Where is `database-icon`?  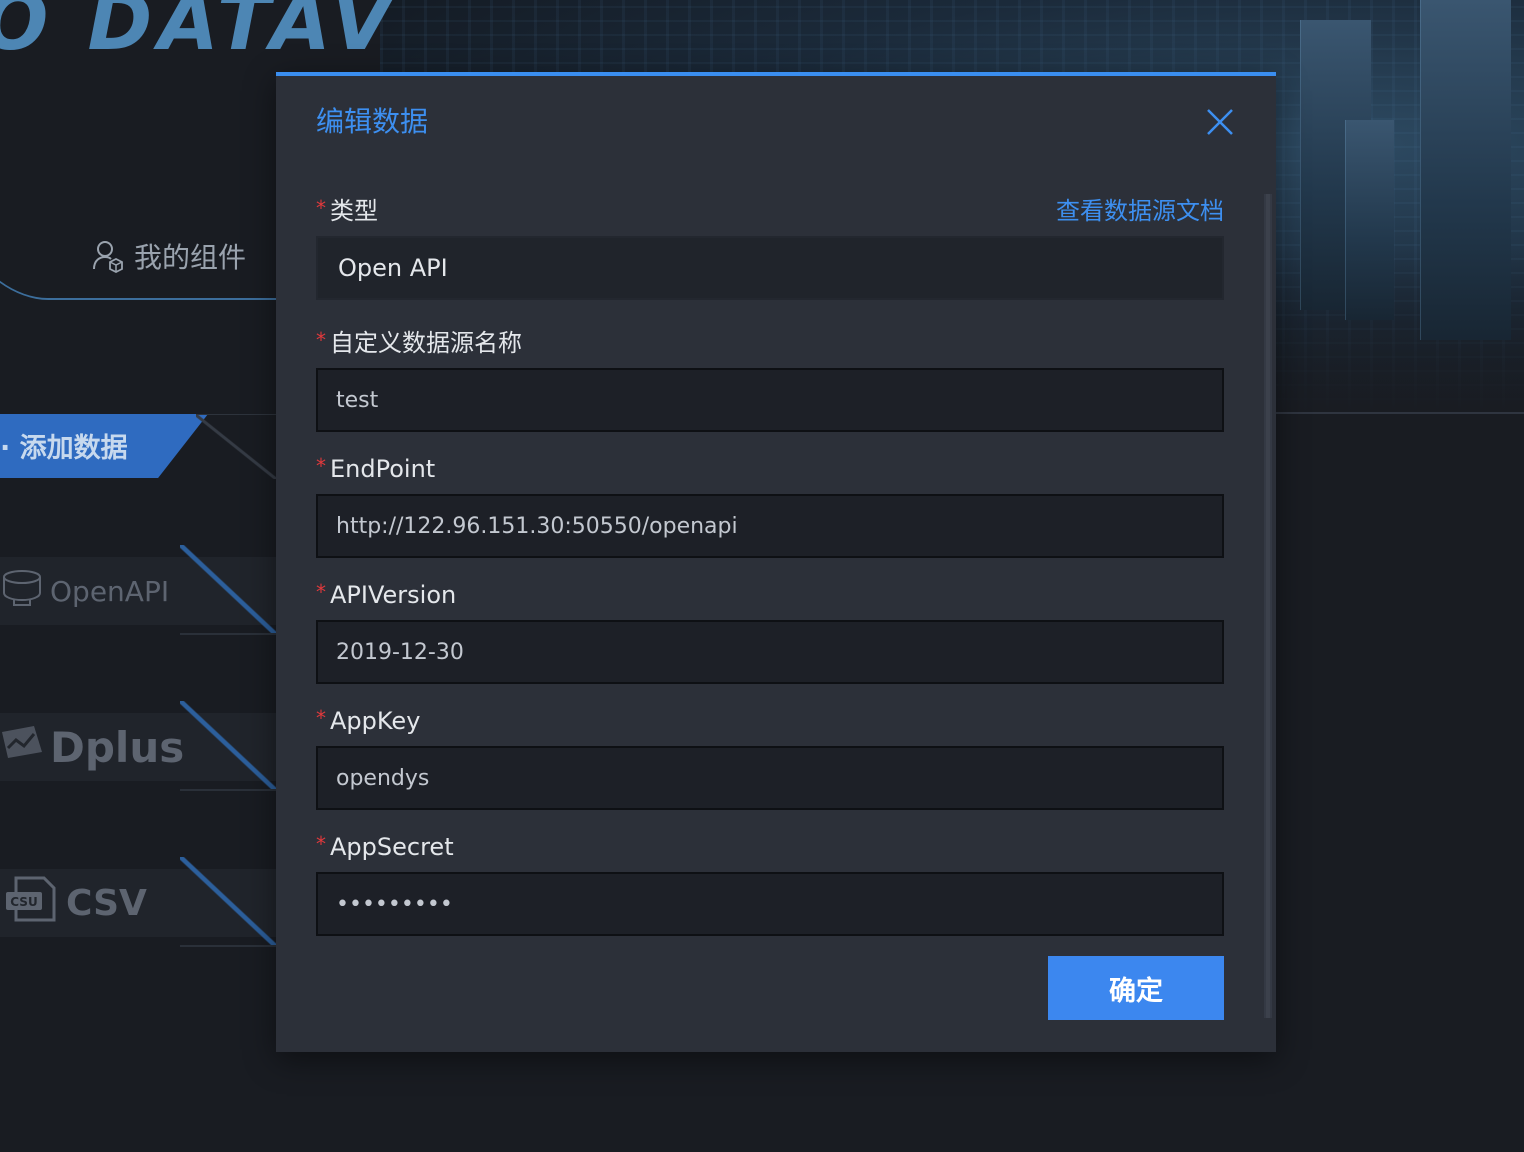 database-icon is located at coordinates (22, 591).